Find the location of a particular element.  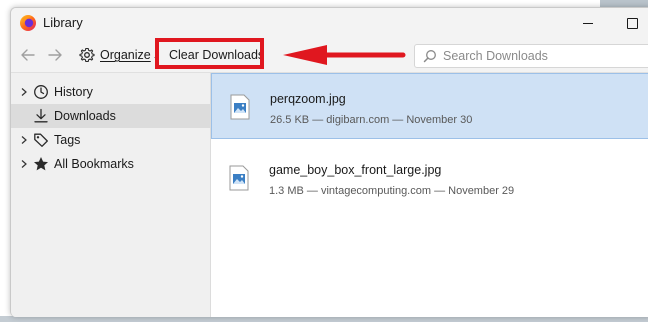

download-file-name: game_boy_box_front_large.jpg is located at coordinates (355, 170).